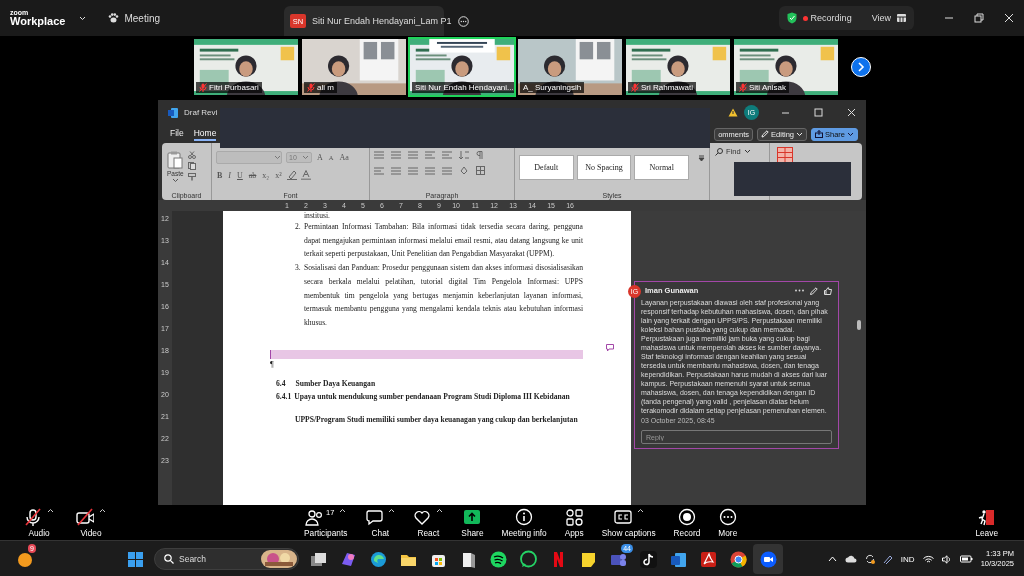  I want to click on taskbar-app, so click(768, 559).